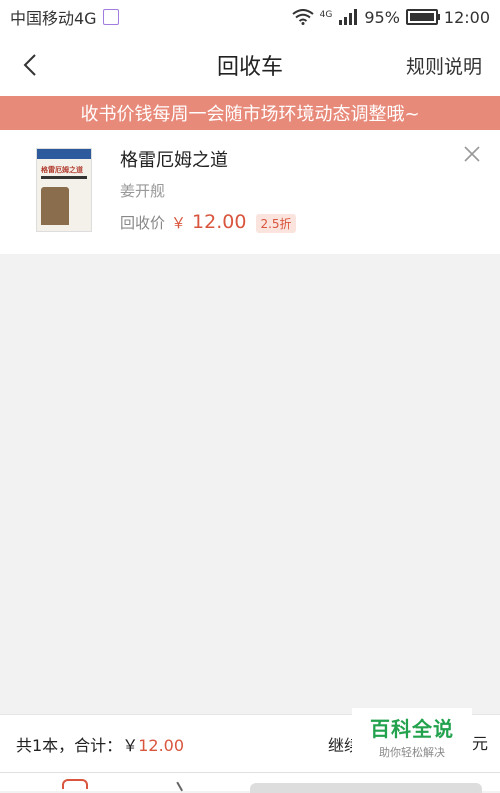 This screenshot has width=500, height=793. Describe the element at coordinates (64, 190) in the screenshot. I see `book-cover: 格雷厄姆之道` at that location.